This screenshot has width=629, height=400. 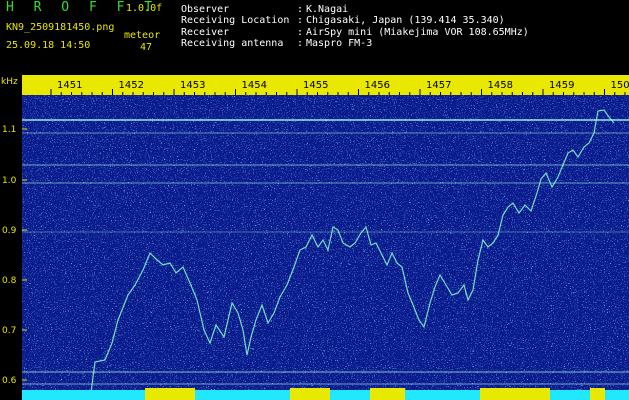 What do you see at coordinates (69, 85) in the screenshot?
I see `x-tick-label: 1451` at bounding box center [69, 85].